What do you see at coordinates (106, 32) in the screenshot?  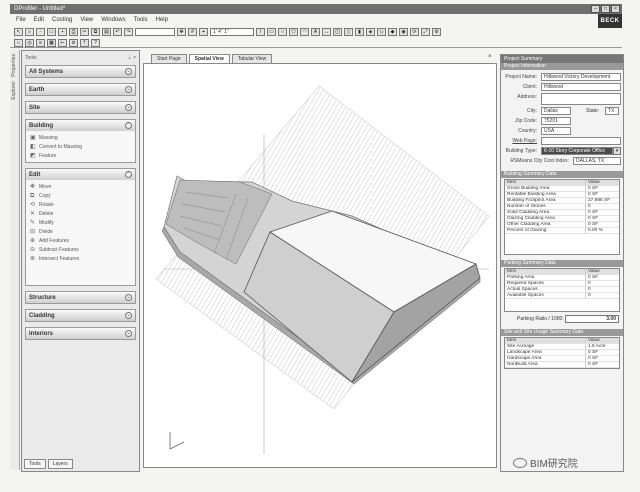 I see `paste-icon: ▤` at bounding box center [106, 32].